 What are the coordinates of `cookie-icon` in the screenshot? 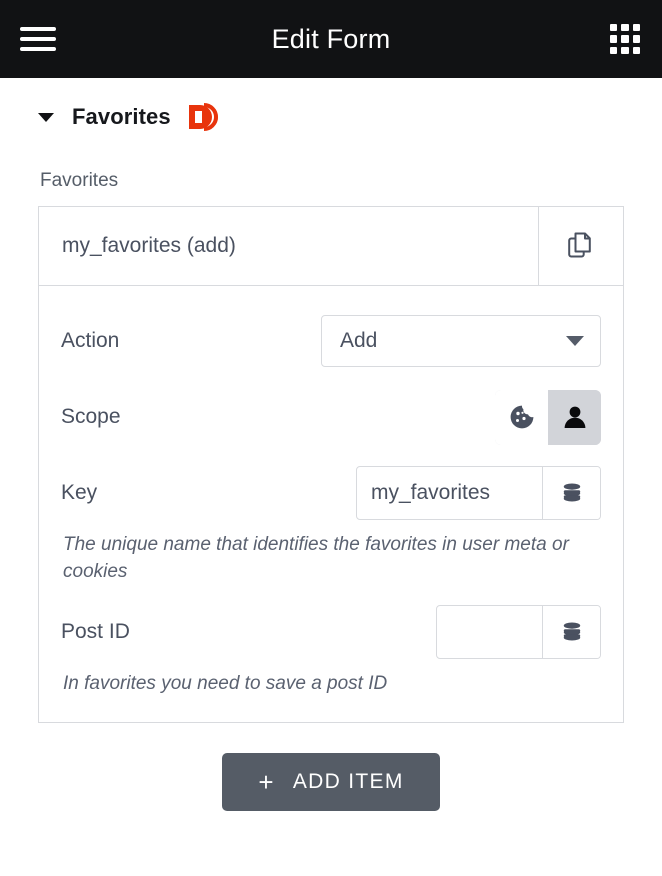 It's located at (521, 417).